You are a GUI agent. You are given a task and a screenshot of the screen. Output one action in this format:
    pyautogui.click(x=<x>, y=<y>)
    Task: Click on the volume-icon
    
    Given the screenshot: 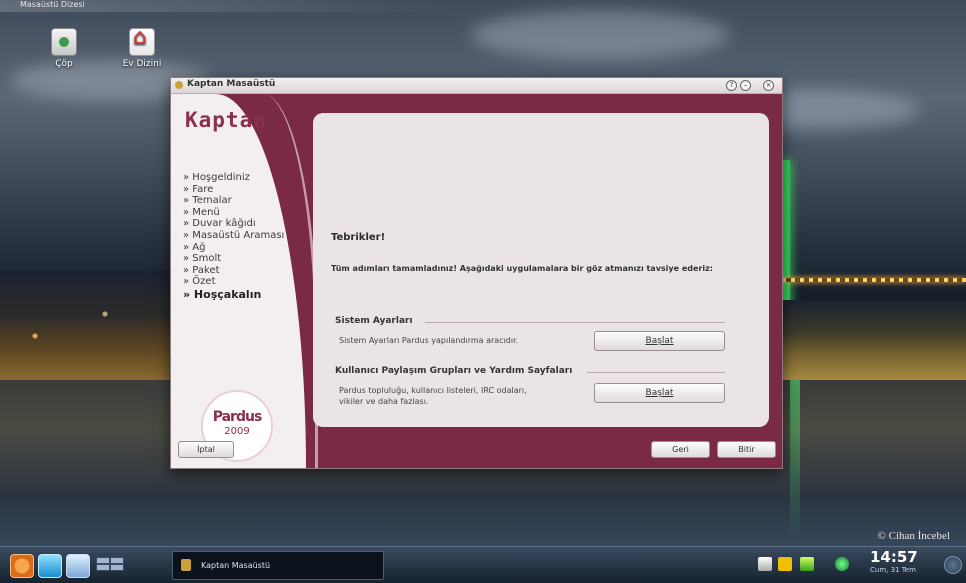 What is the action you would take?
    pyautogui.click(x=765, y=564)
    